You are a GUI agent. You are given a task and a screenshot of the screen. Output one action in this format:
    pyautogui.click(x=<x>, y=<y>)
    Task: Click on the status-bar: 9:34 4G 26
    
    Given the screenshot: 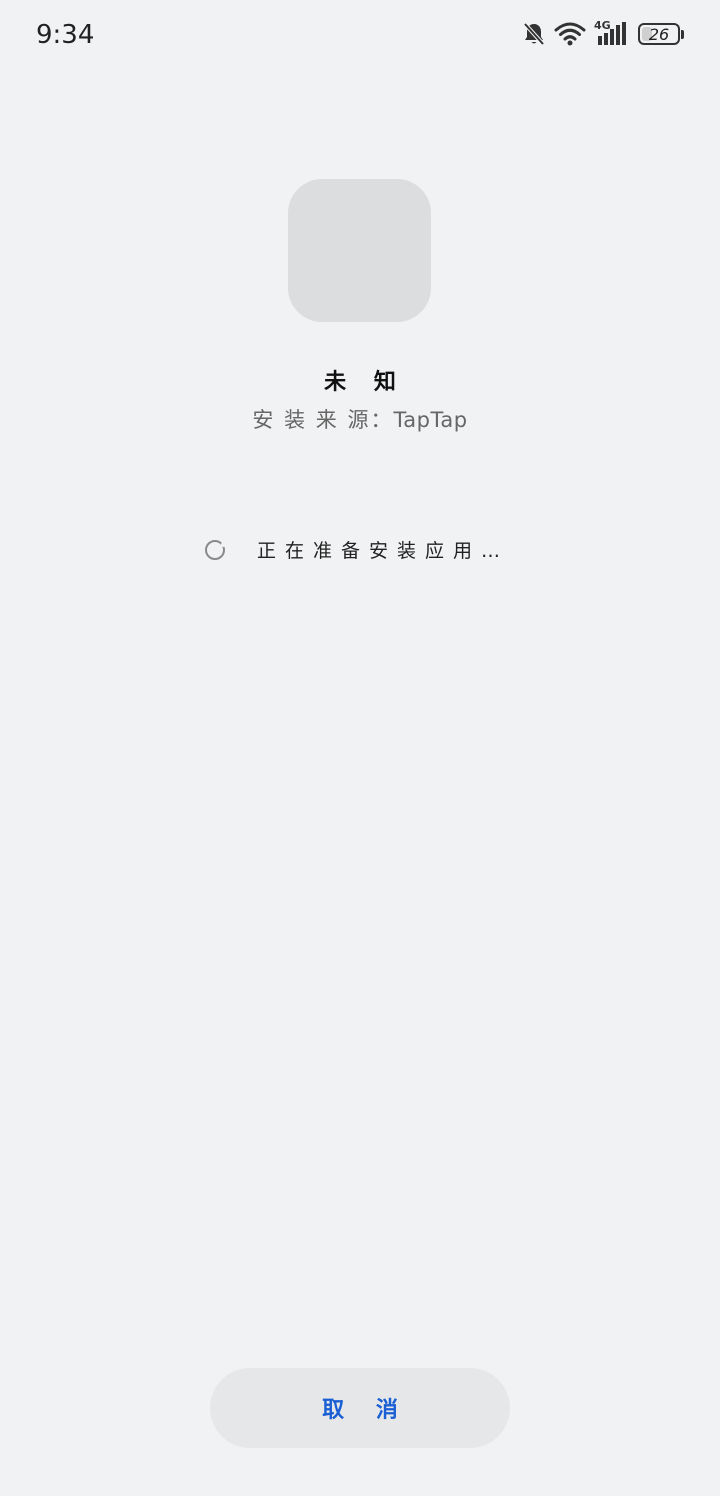 What is the action you would take?
    pyautogui.click(x=360, y=35)
    